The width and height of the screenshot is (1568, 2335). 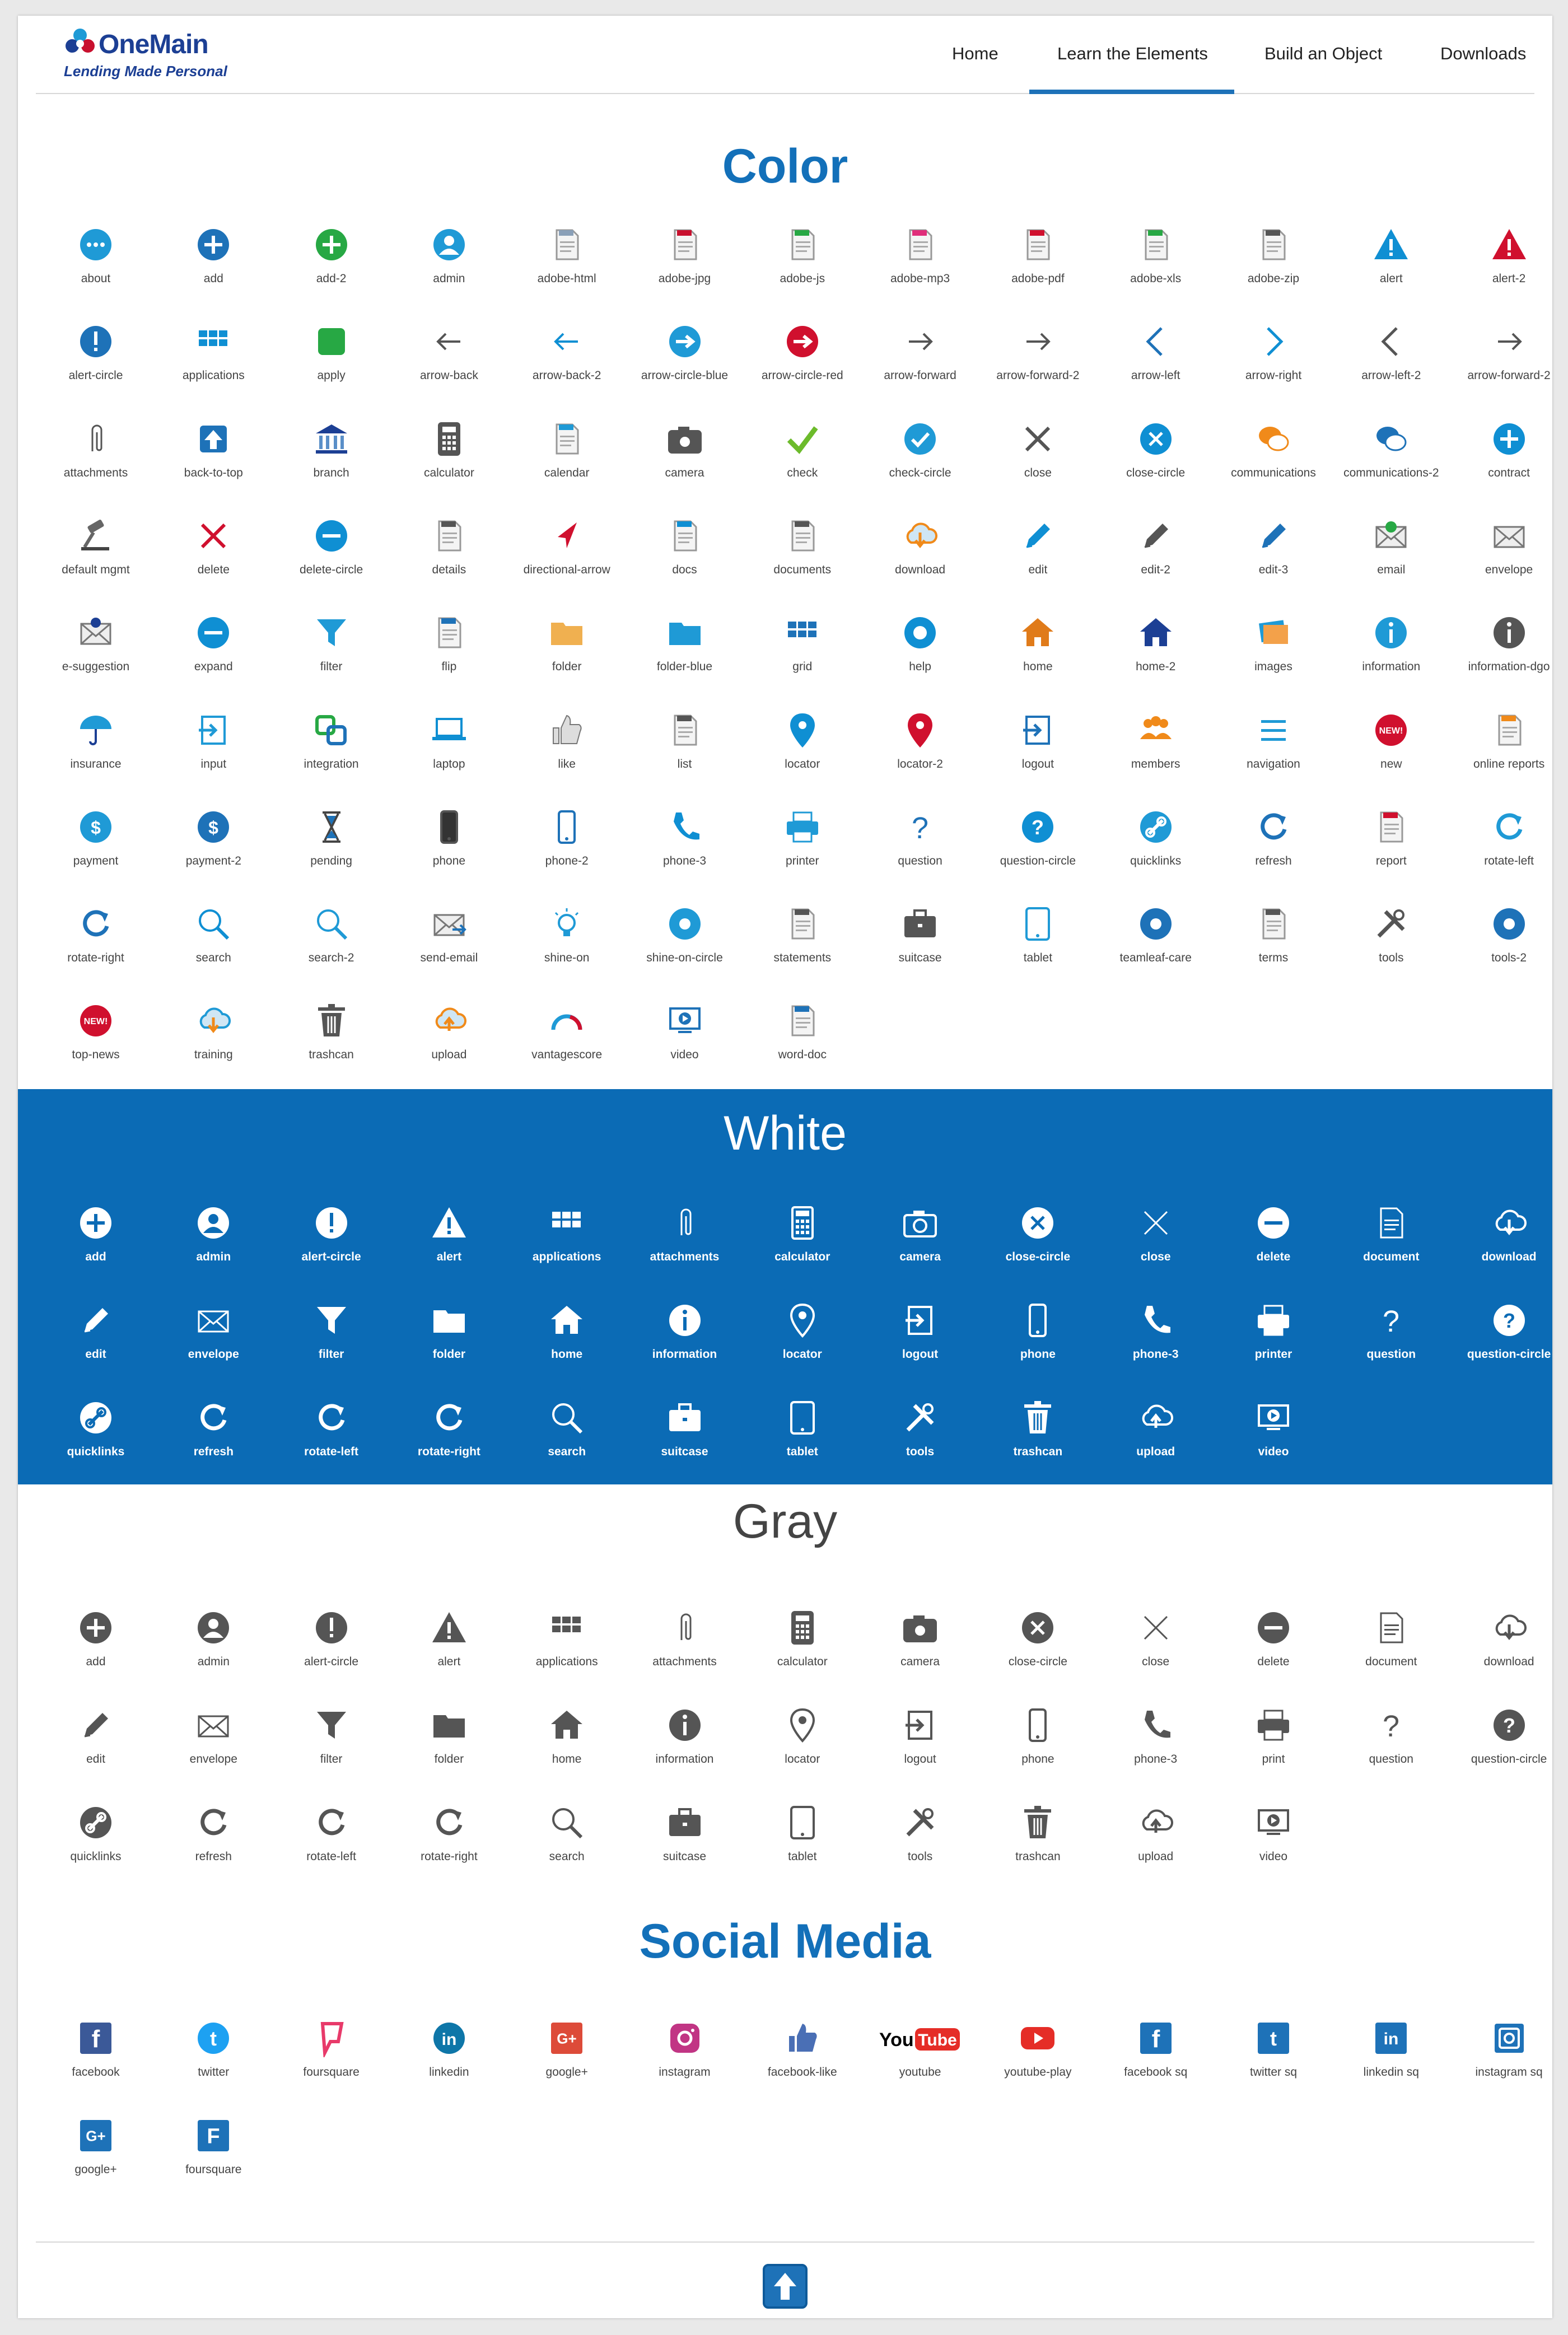 I want to click on color-icon-tile-delete: delete, so click(x=214, y=561).